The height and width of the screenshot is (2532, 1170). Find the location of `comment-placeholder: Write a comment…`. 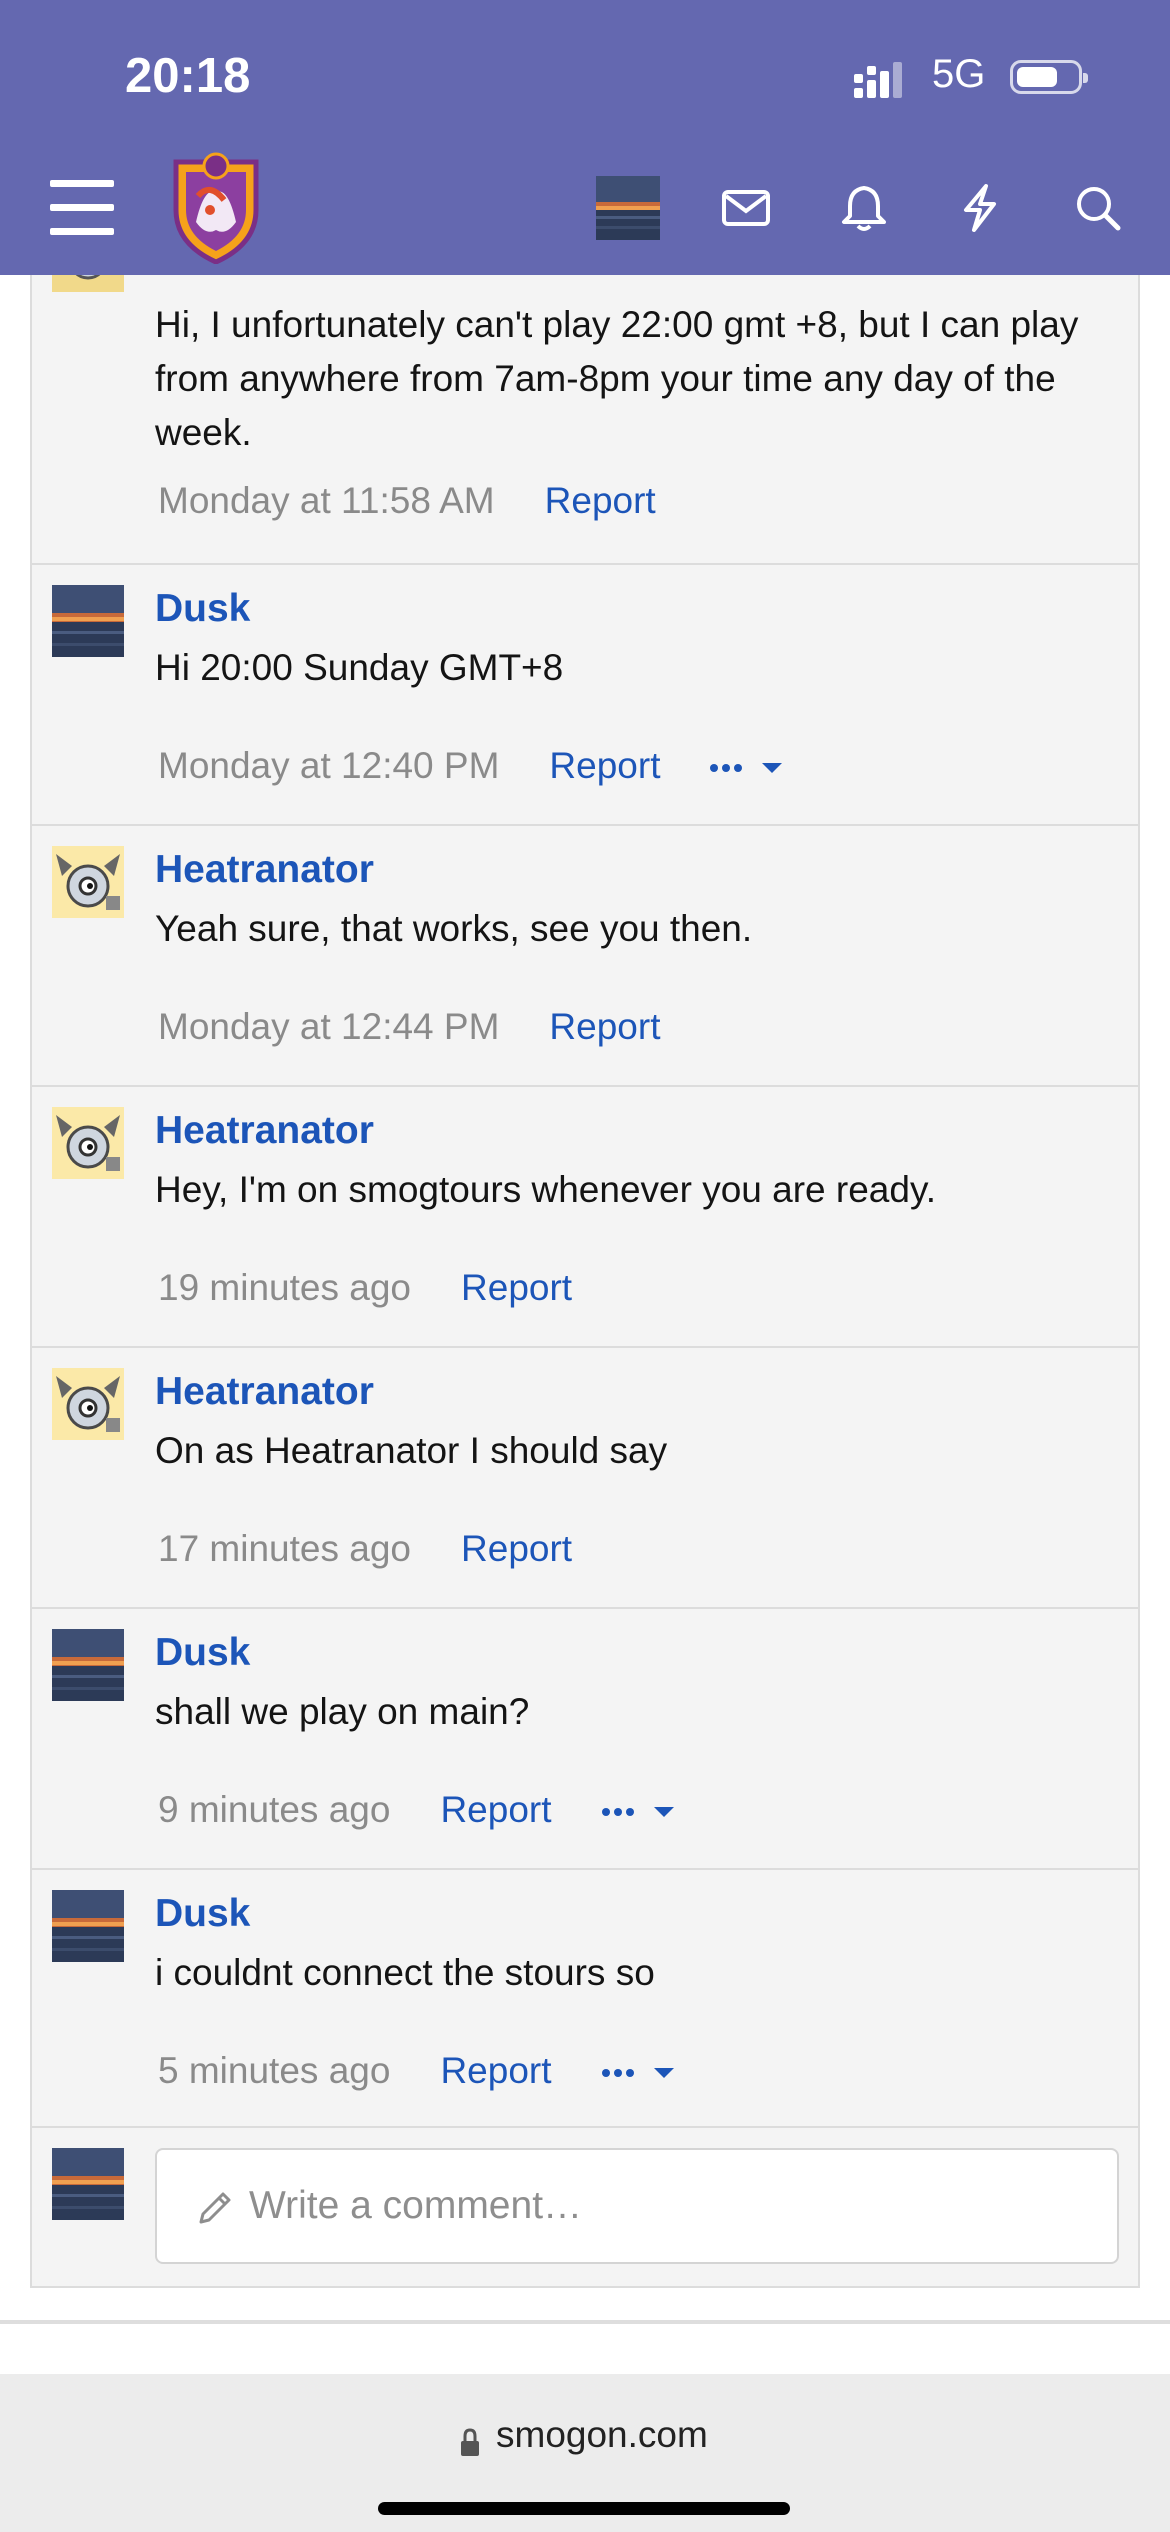

comment-placeholder: Write a comment… is located at coordinates (416, 2205).